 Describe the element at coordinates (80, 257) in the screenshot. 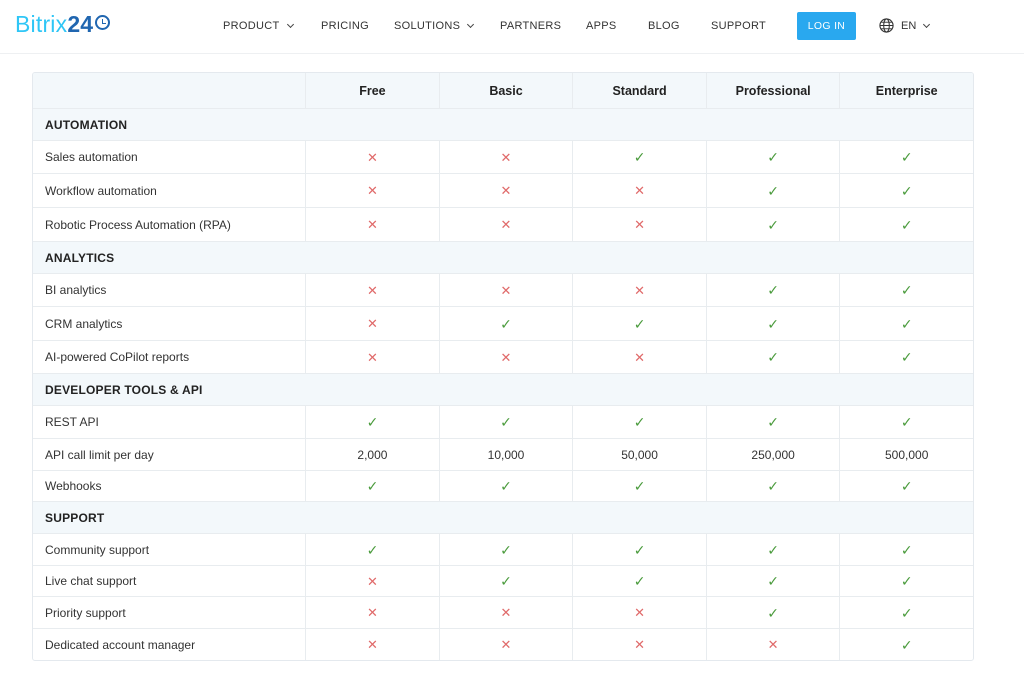

I see `section-title: ANALYTICS` at that location.